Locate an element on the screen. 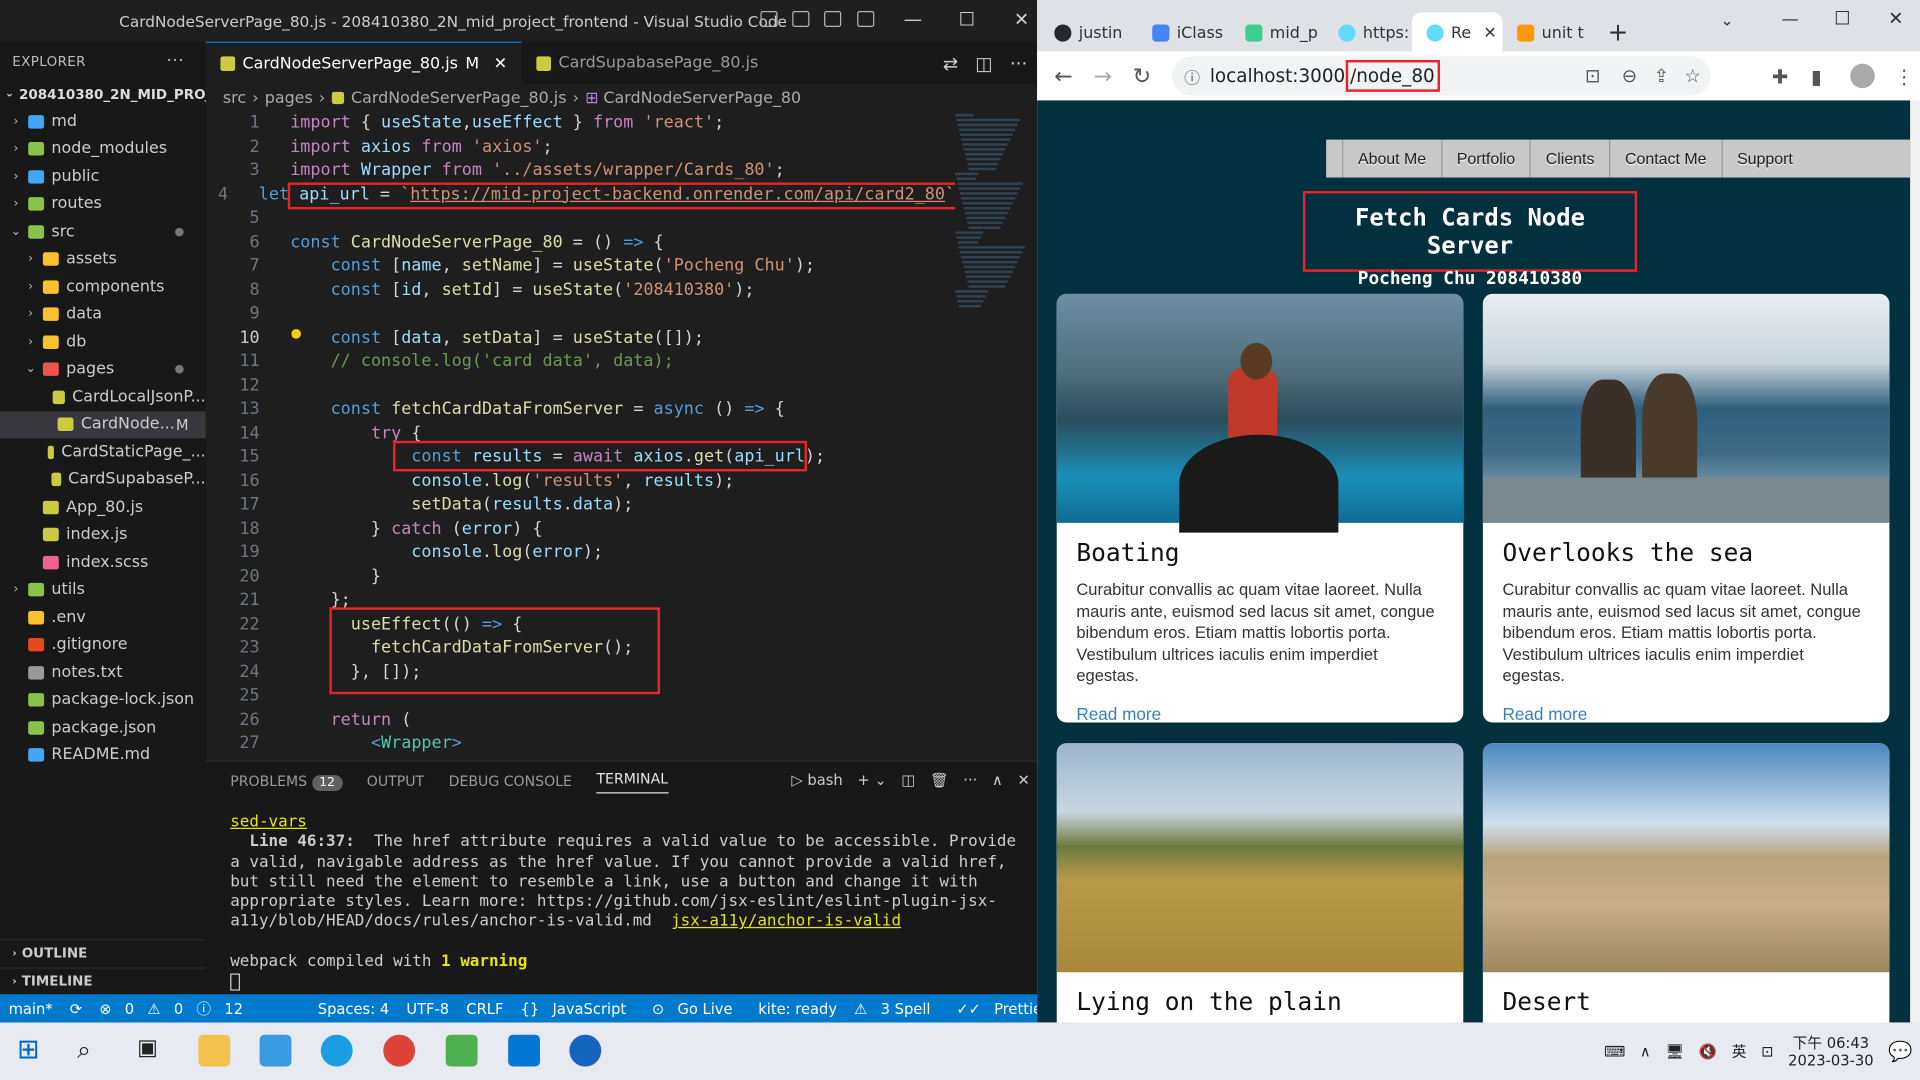  tree-item: › node_modules is located at coordinates (103, 149).